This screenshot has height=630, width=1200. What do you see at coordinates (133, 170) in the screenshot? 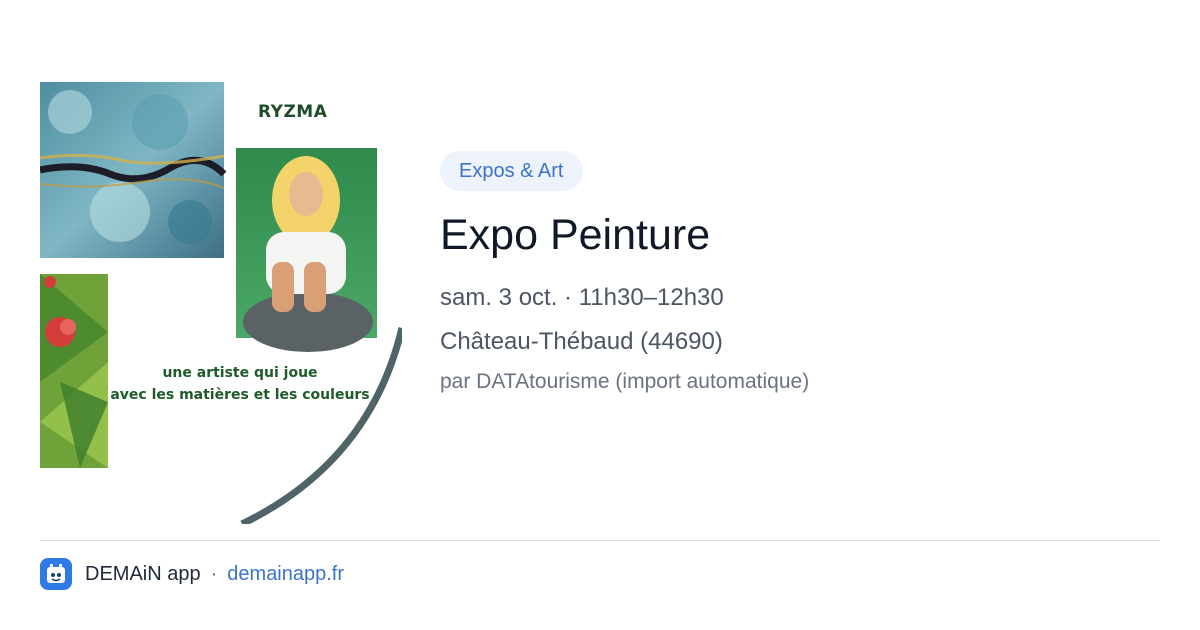
I see `abstract-painting` at bounding box center [133, 170].